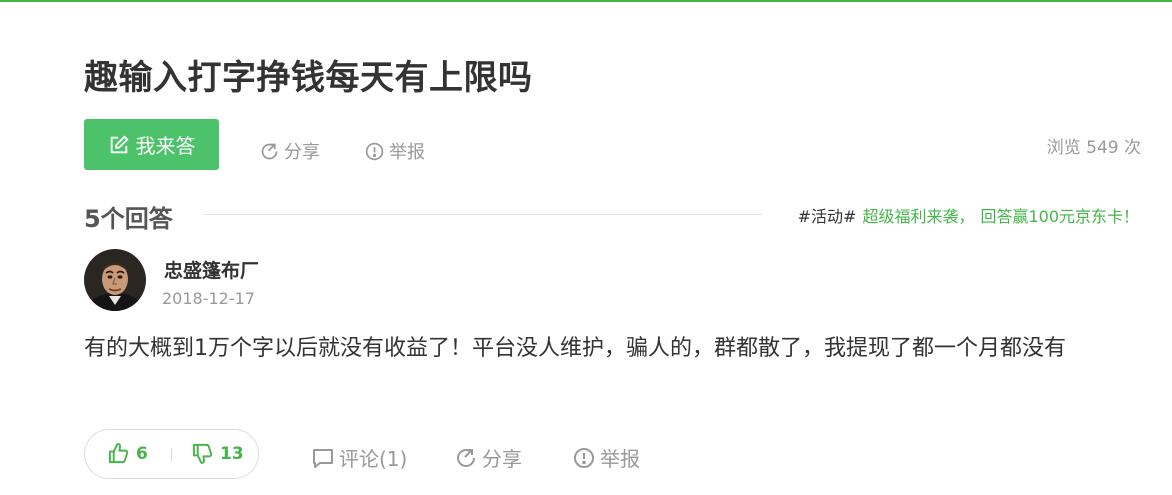 The width and height of the screenshot is (1172, 495). What do you see at coordinates (308, 78) in the screenshot?
I see `question-title: 趣输入打字挣钱每天有上限吗` at bounding box center [308, 78].